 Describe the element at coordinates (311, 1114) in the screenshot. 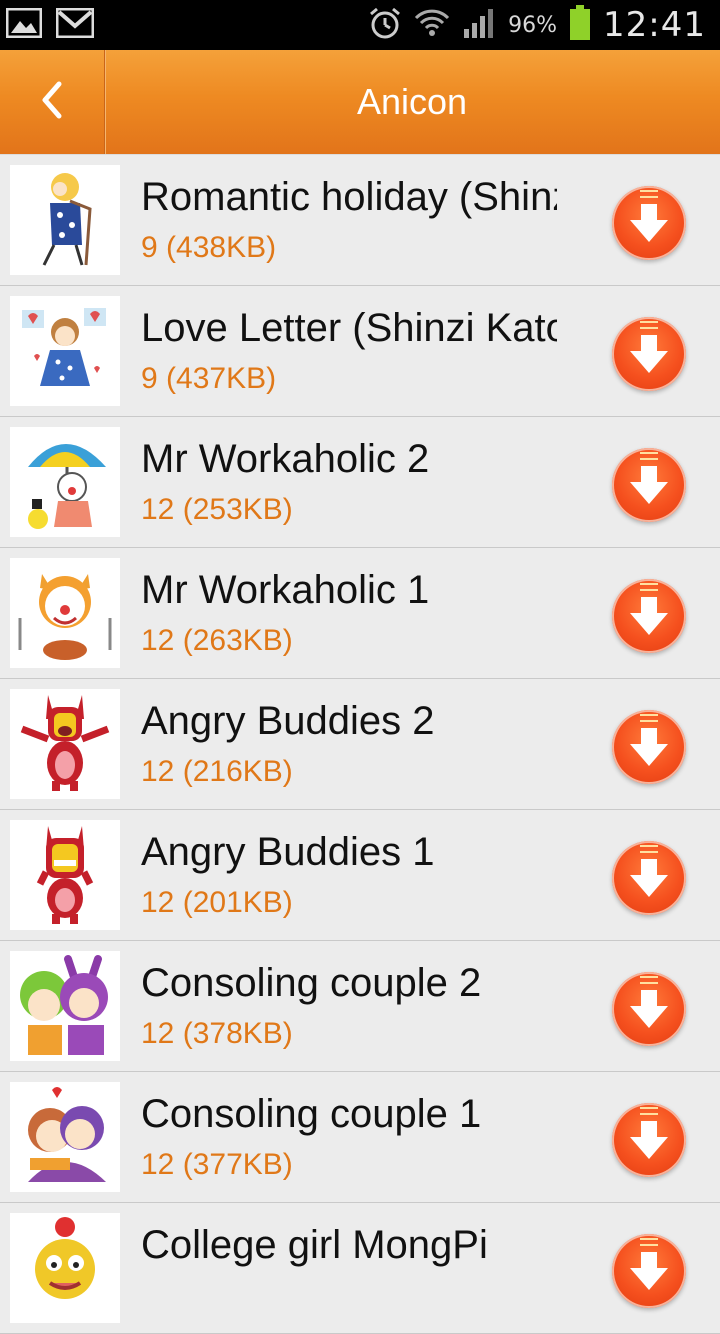

I see `item-name: Consoling couple 1` at that location.